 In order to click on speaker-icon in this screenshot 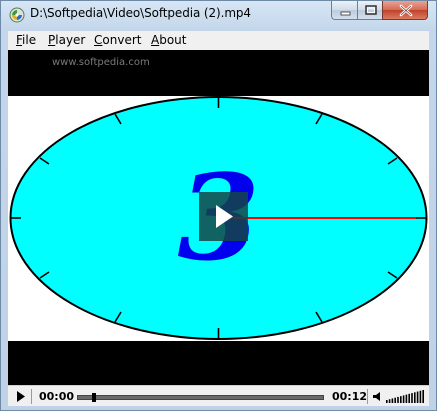, I will do `click(378, 396)`.